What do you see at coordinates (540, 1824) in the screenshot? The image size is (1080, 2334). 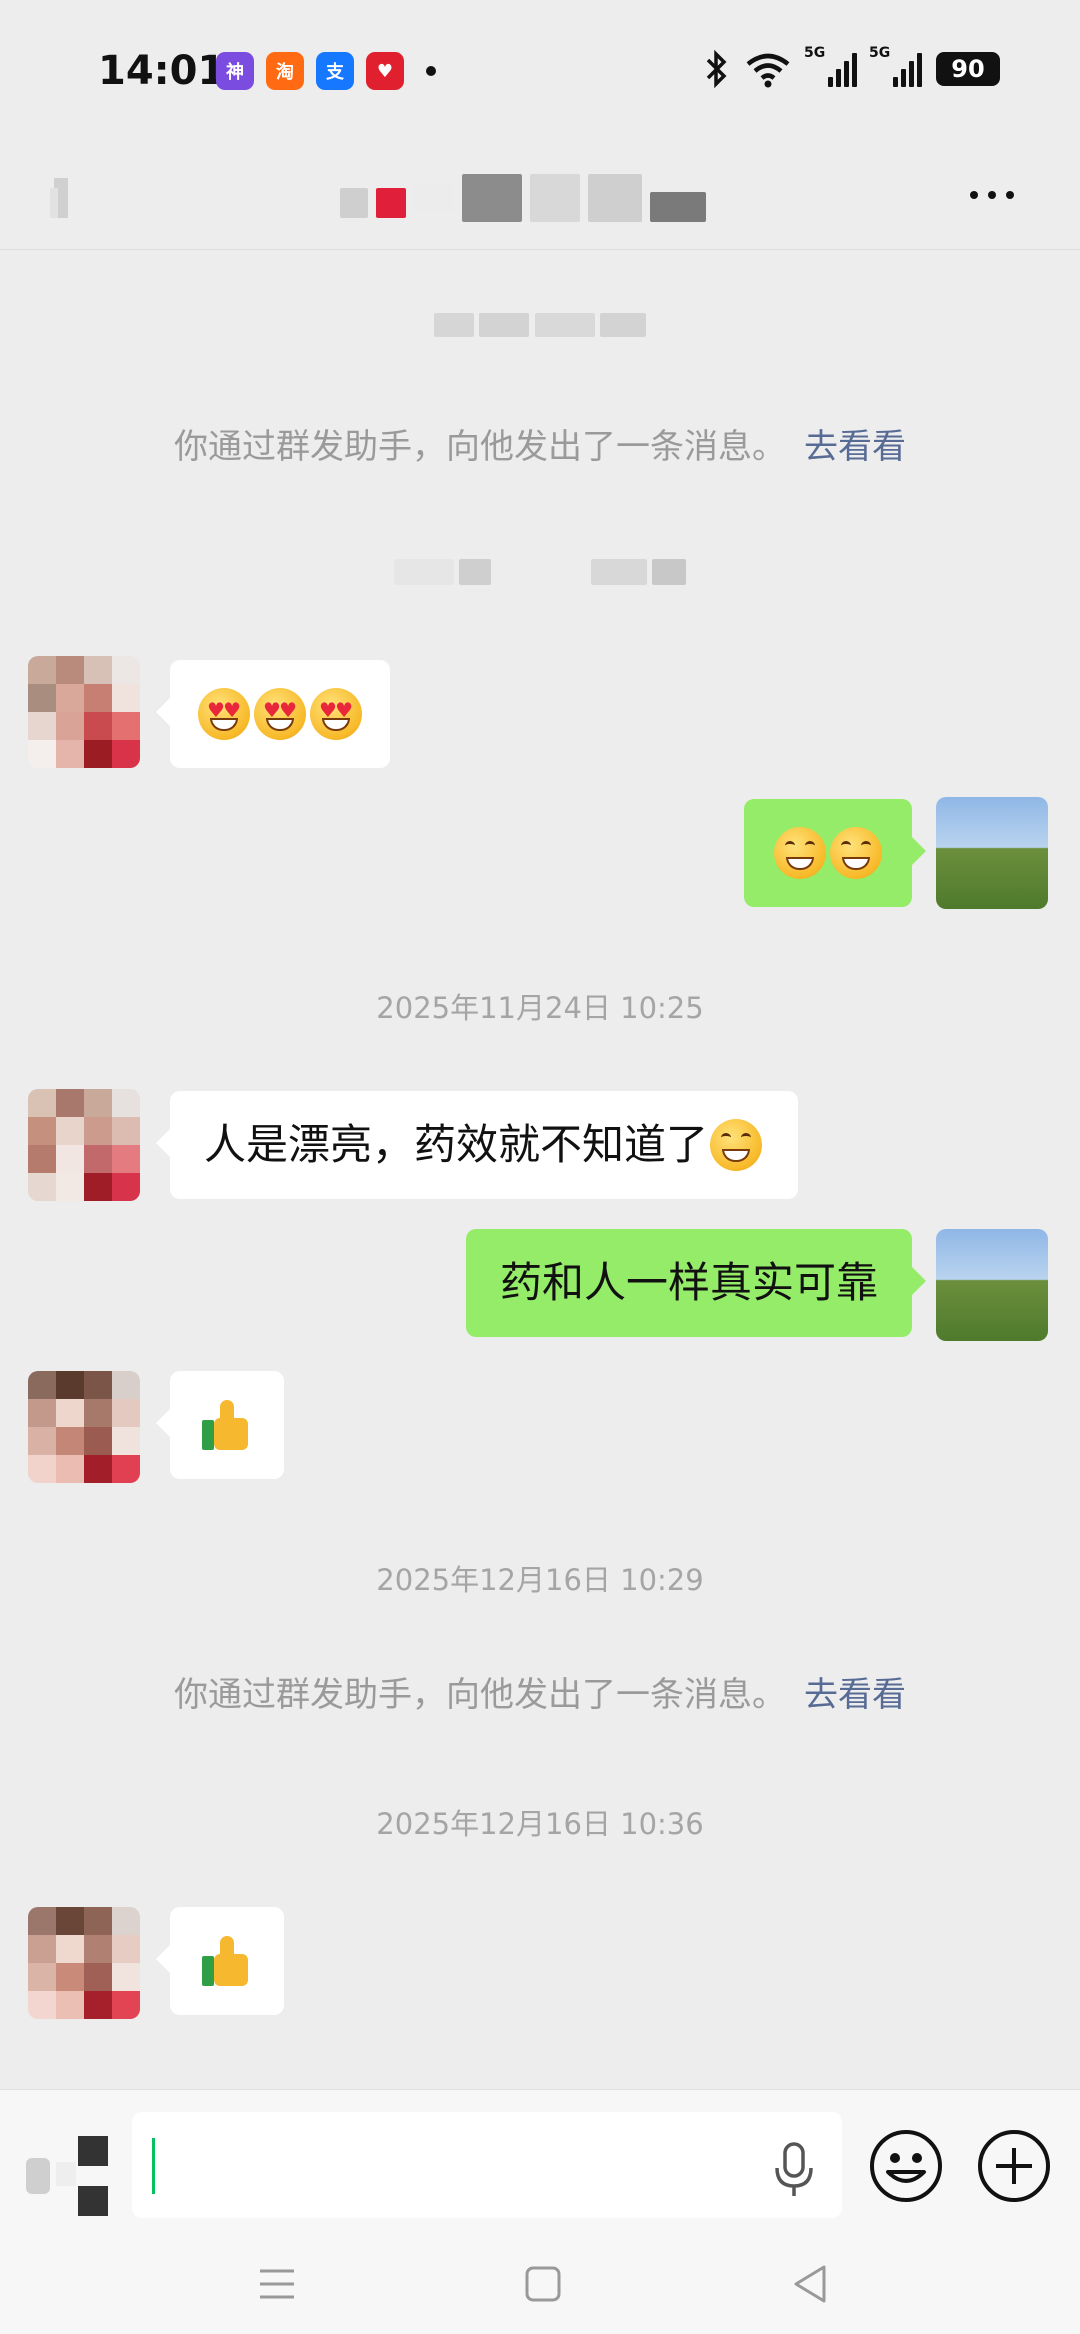 I see `timestamp: 2025年12月16日 10:36` at bounding box center [540, 1824].